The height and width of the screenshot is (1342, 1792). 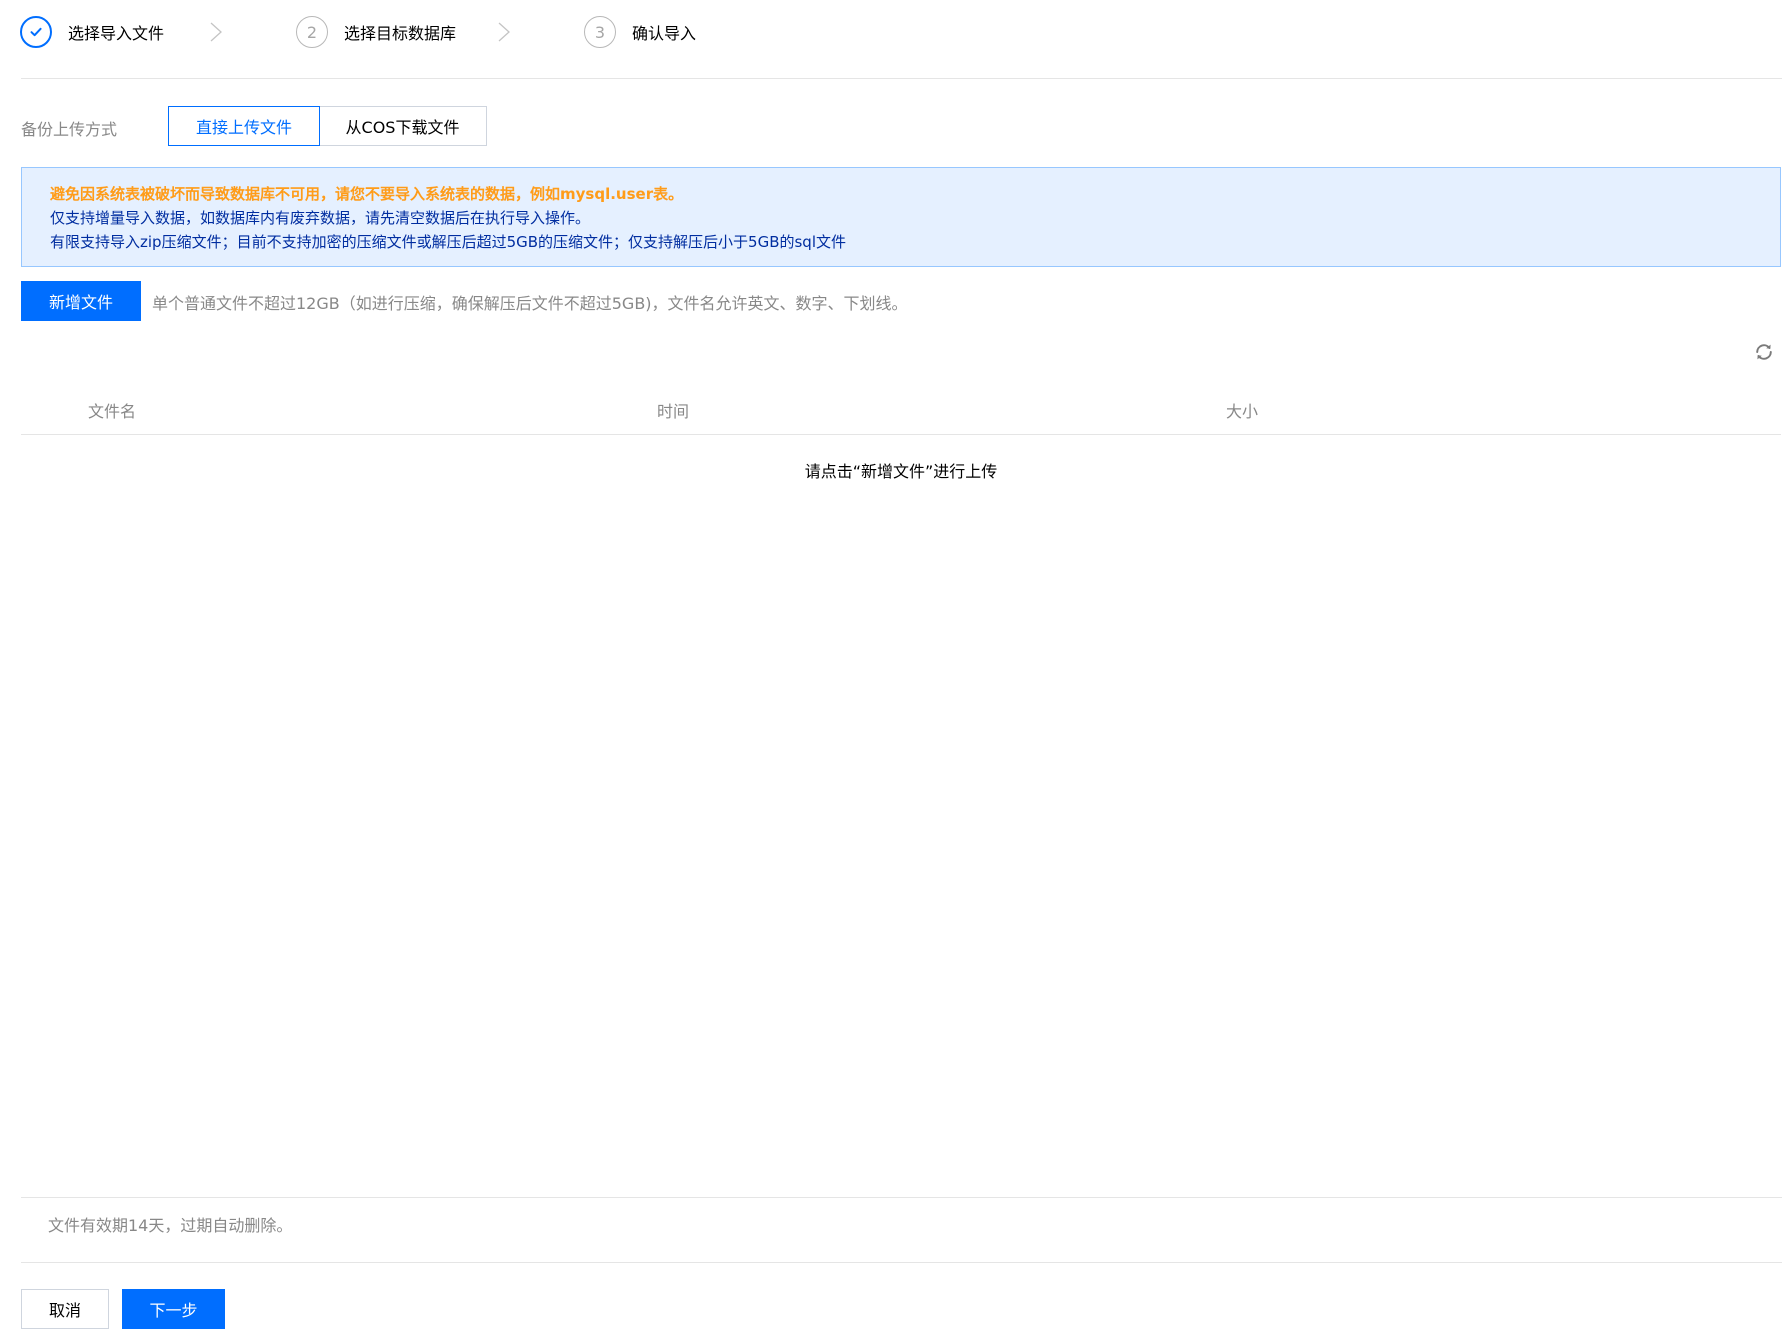 I want to click on step-select-database: 2 选择目标数据库, so click(x=376, y=32).